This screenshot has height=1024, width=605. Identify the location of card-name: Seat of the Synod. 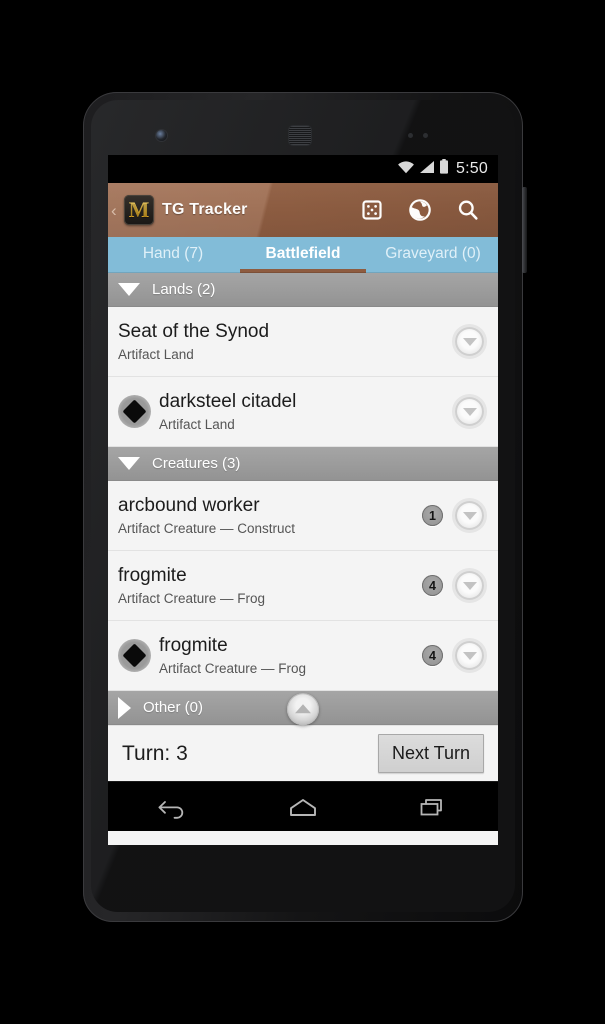
(194, 332).